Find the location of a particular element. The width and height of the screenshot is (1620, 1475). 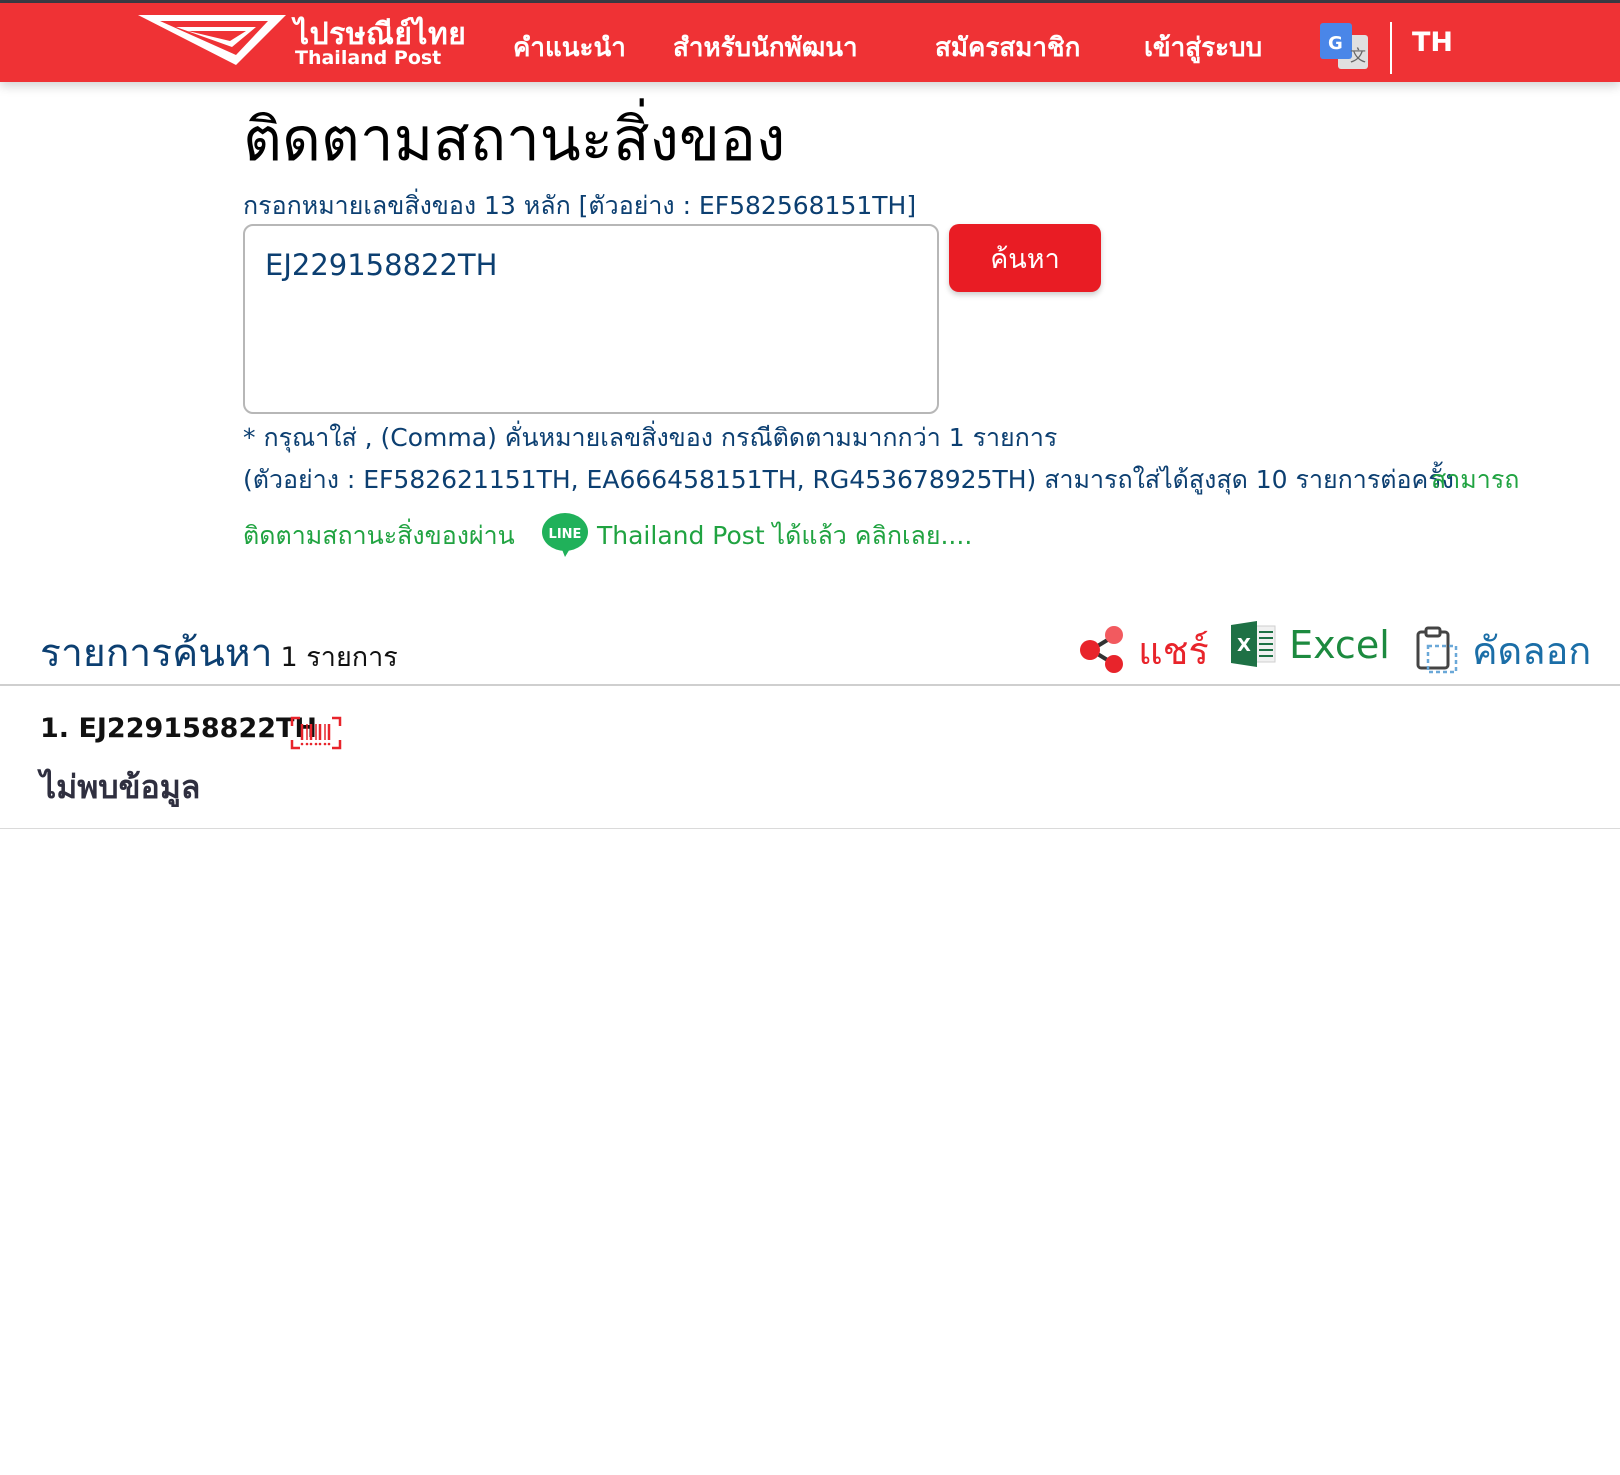

line-icon-text: LINE is located at coordinates (565, 534).